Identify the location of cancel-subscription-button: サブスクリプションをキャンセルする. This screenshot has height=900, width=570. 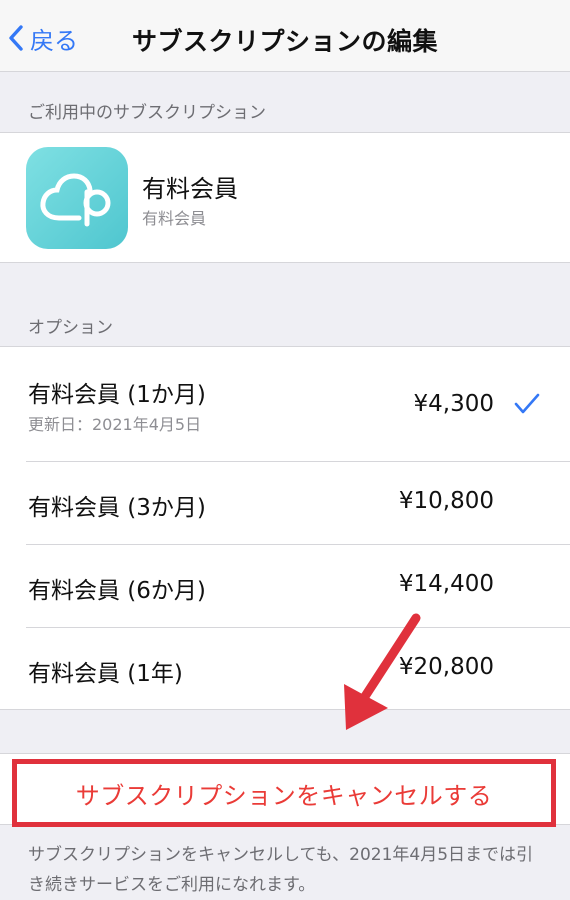
(284, 793).